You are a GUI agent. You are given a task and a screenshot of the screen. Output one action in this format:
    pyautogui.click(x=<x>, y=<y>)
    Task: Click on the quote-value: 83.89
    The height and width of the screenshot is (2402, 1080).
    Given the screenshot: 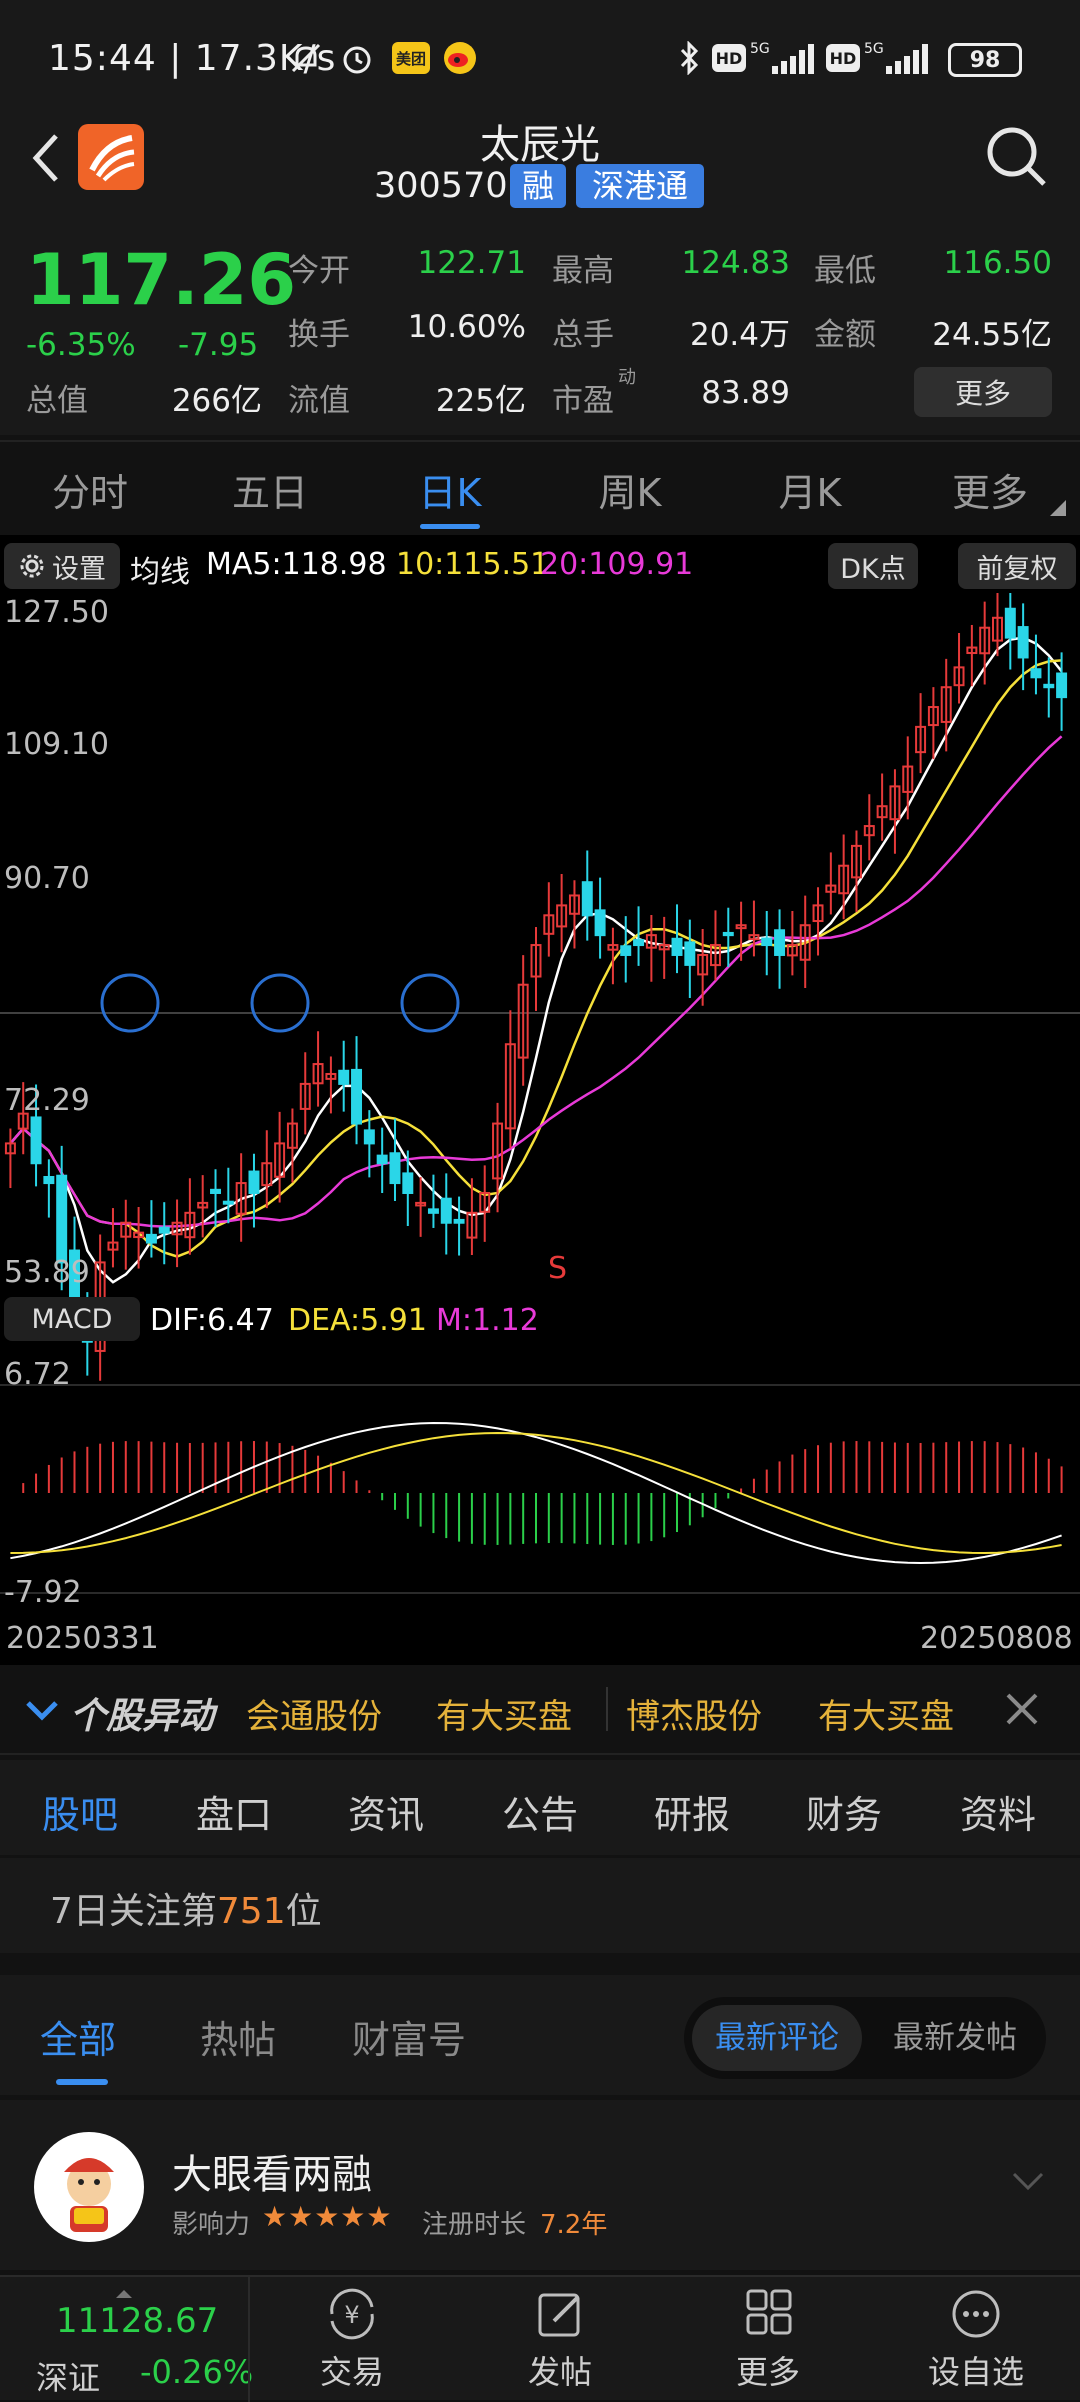 What is the action you would take?
    pyautogui.click(x=745, y=393)
    